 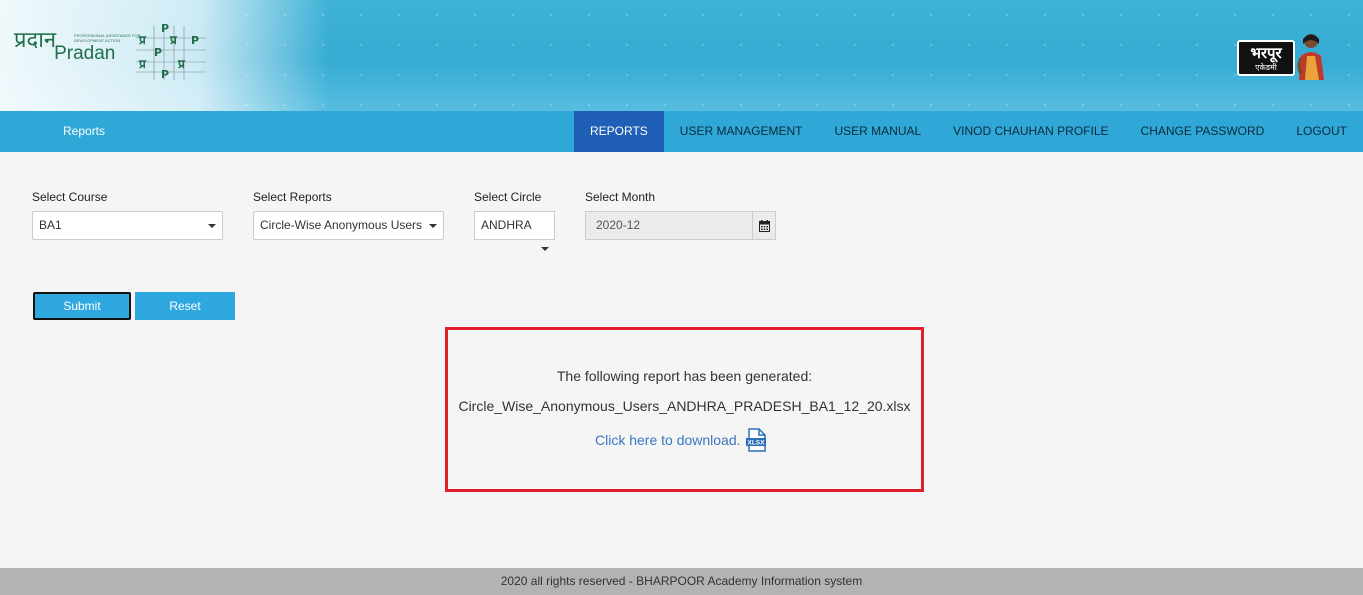 What do you see at coordinates (619, 131) in the screenshot?
I see `nav-item-reports: REPORTS` at bounding box center [619, 131].